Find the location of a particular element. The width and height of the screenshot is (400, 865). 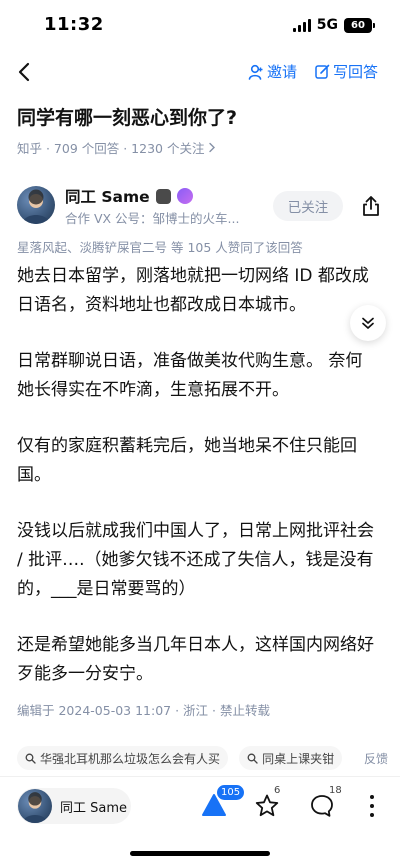

person-icon is located at coordinates (255, 72).